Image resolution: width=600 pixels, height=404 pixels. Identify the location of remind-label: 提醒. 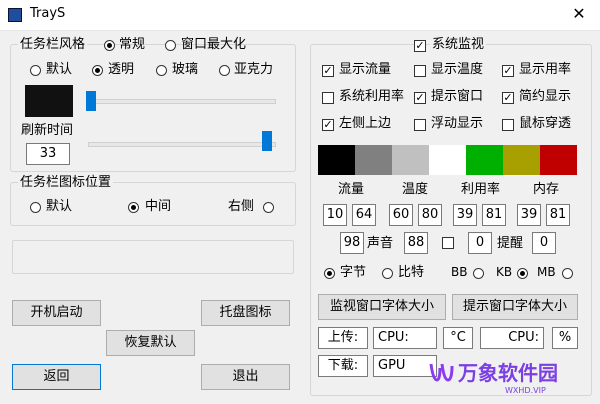
(510, 243).